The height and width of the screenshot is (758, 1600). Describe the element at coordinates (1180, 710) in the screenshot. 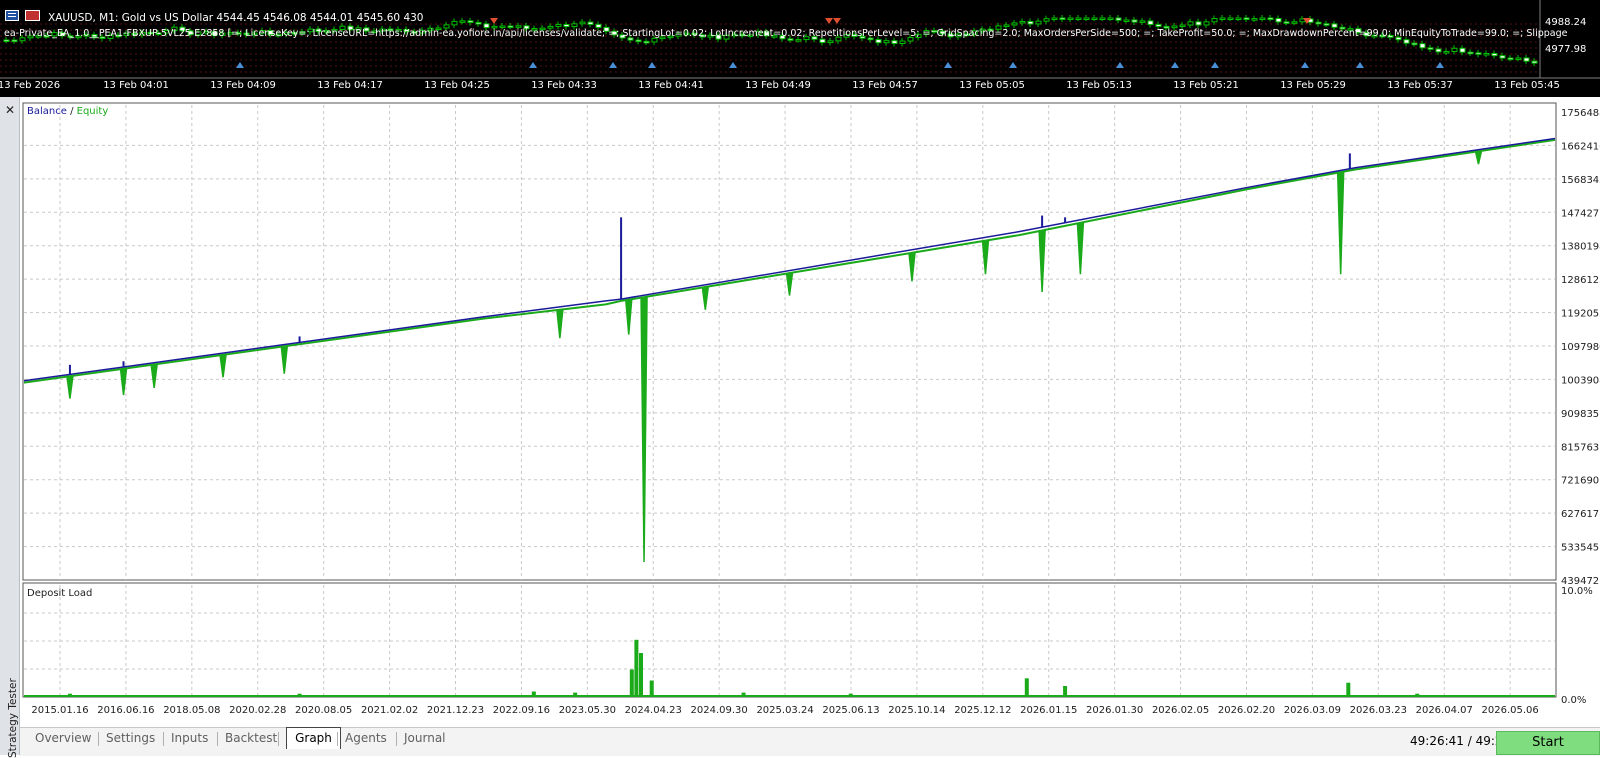

I see `x-tick-label: 2026.02.05` at that location.